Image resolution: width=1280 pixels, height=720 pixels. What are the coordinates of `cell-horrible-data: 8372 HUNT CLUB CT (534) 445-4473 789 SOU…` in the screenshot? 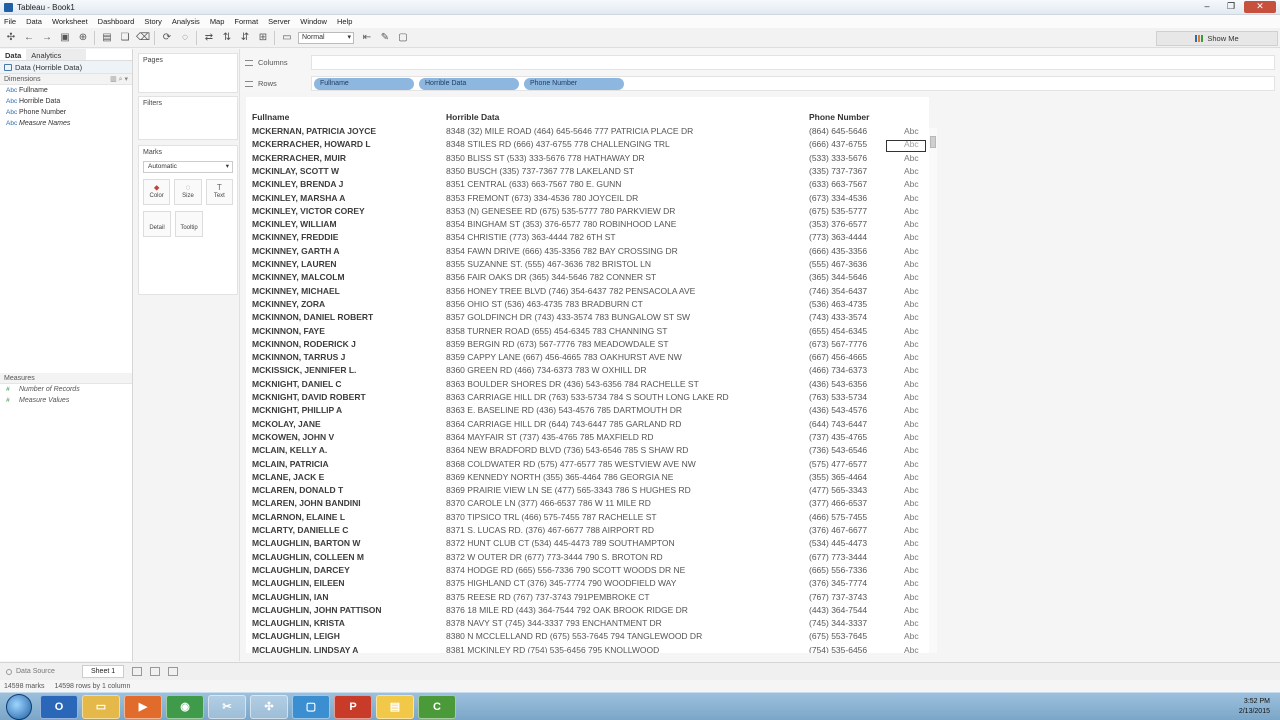 It's located at (560, 543).